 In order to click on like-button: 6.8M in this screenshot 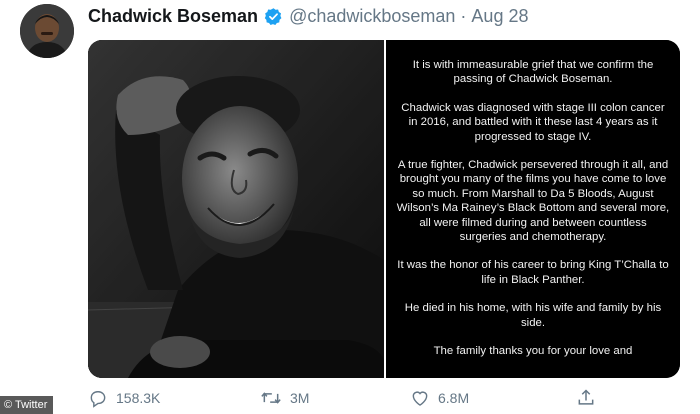, I will do `click(439, 398)`.